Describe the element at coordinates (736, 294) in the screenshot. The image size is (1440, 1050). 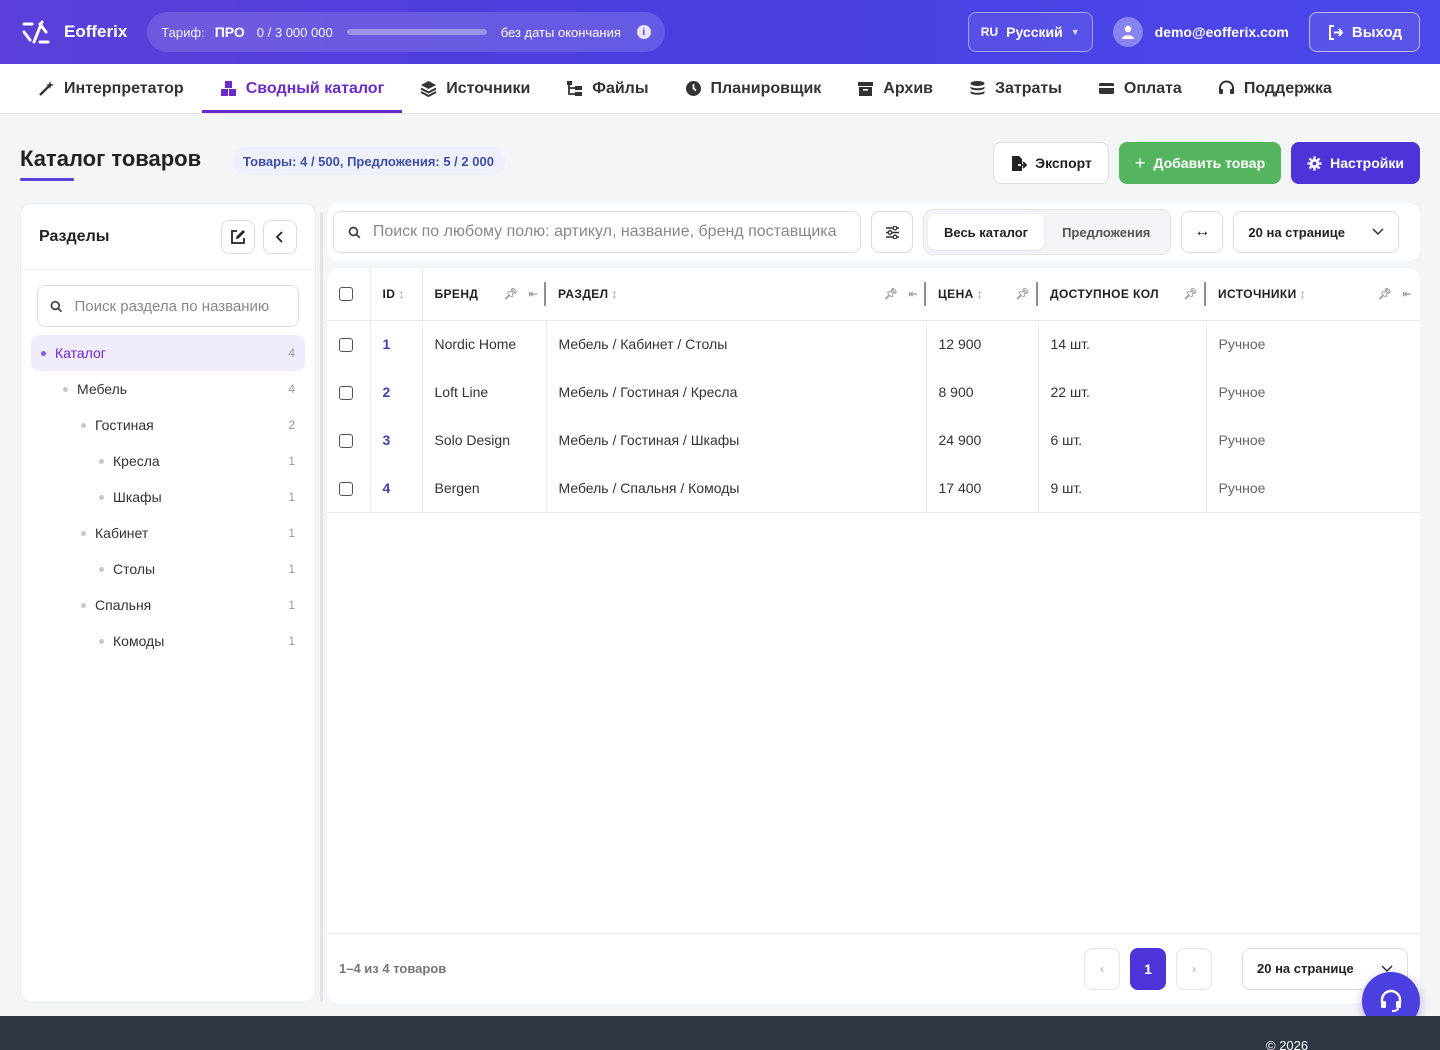
I see `column-header-section: РАЗДЕЛ ↕ 📌︎ ⇤` at that location.